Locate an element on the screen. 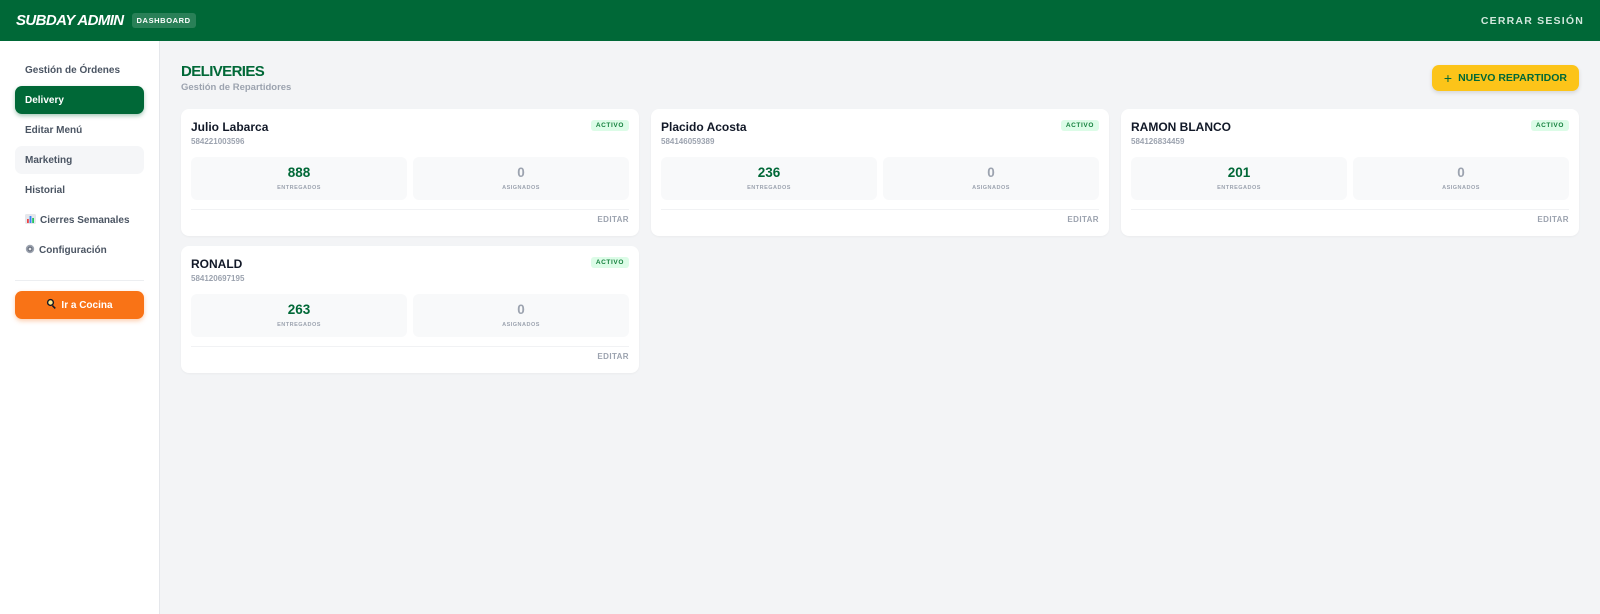 The image size is (1600, 614). driver-phone: 584126834459 is located at coordinates (1158, 141).